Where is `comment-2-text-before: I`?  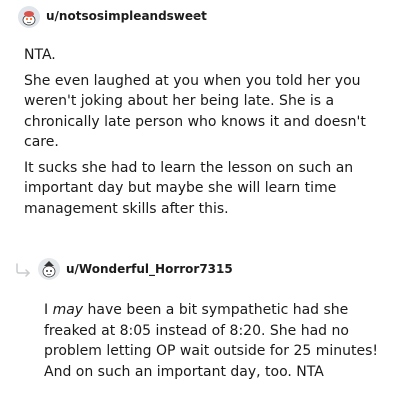 comment-2-text-before: I is located at coordinates (48, 310).